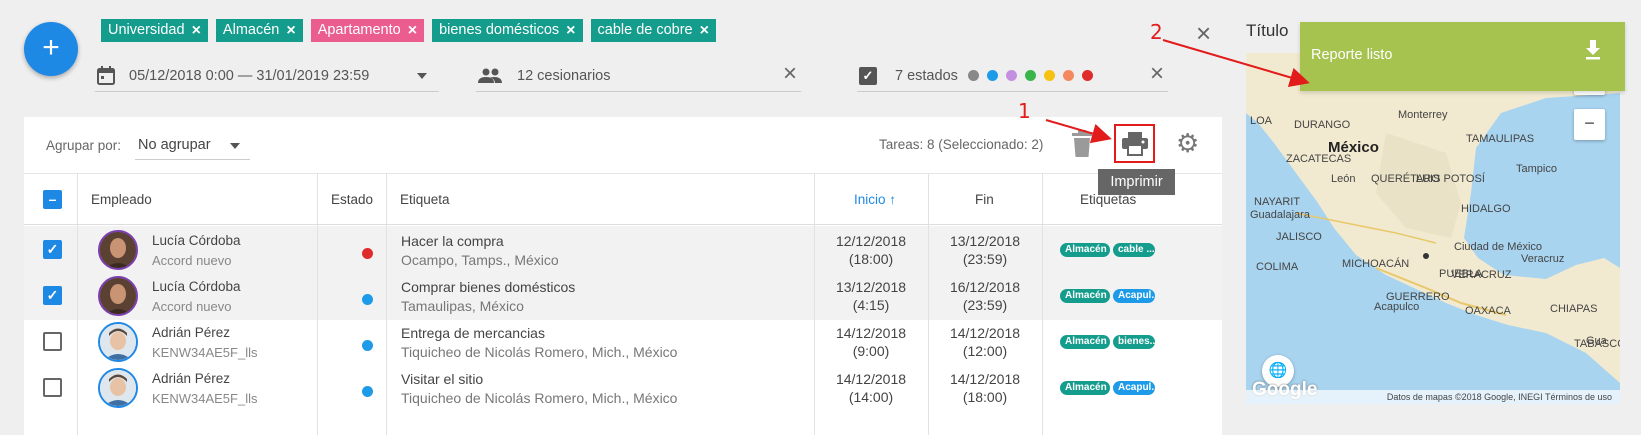  Describe the element at coordinates (645, 30) in the screenshot. I see `filter-tag-label: cable de cobre` at that location.